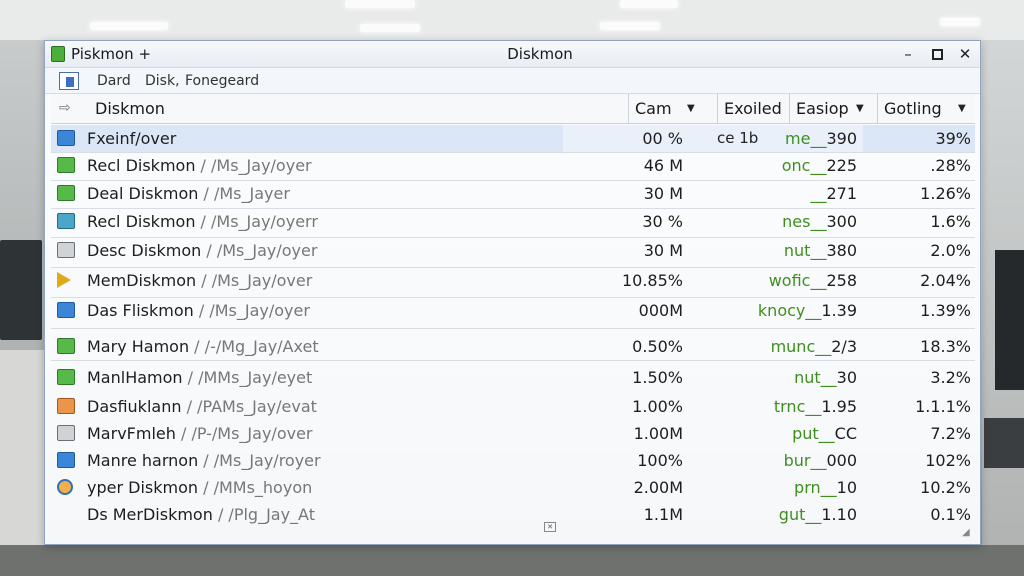  I want to click on row-path: / /PAMs_Jay/evat, so click(249, 406).